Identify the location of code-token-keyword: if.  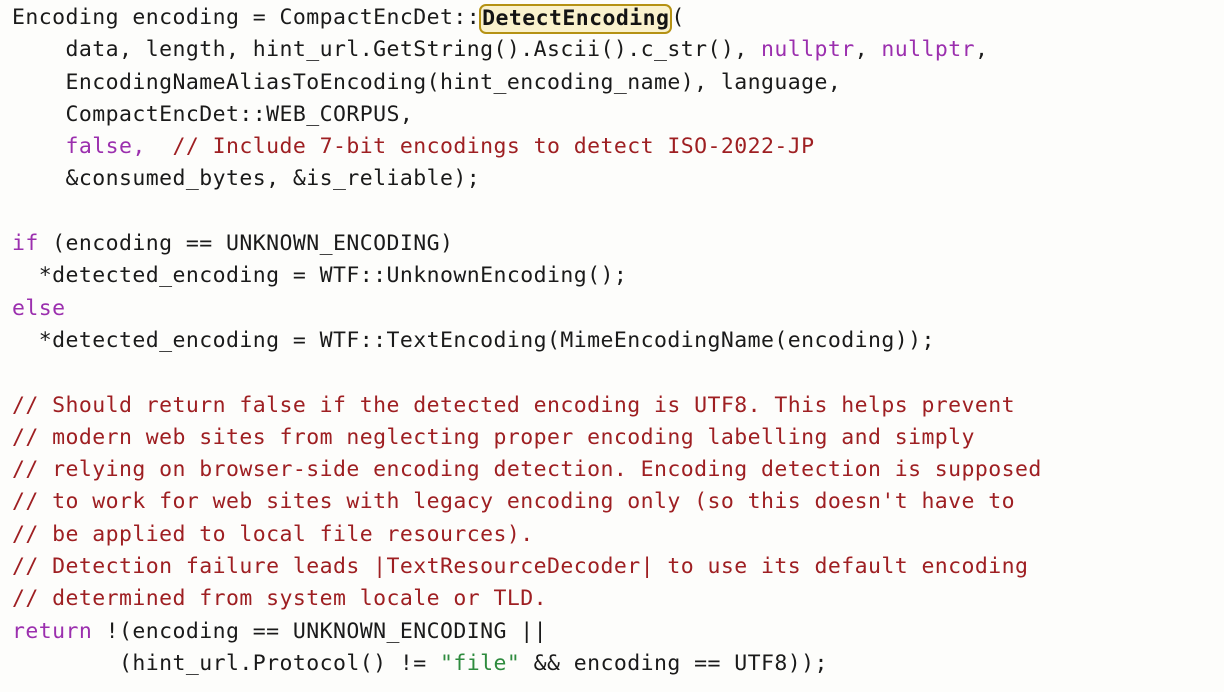
(25, 244).